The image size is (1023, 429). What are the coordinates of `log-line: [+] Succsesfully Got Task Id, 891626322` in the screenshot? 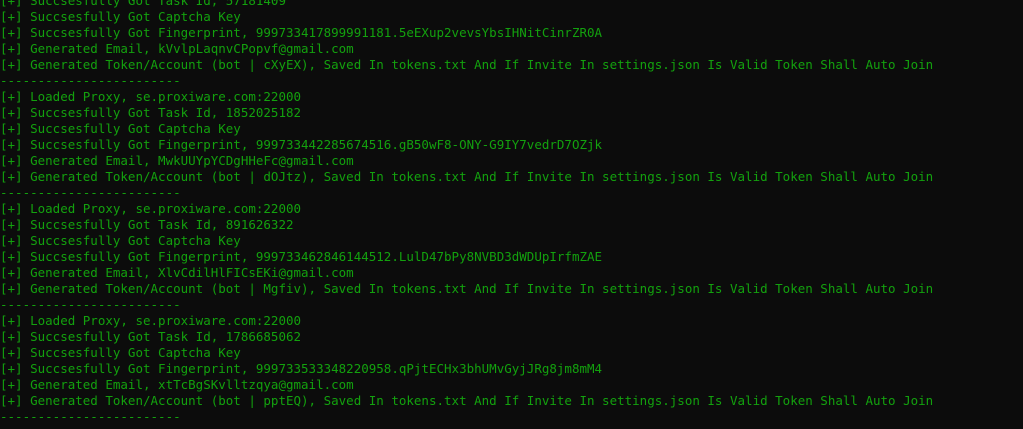 It's located at (147, 224).